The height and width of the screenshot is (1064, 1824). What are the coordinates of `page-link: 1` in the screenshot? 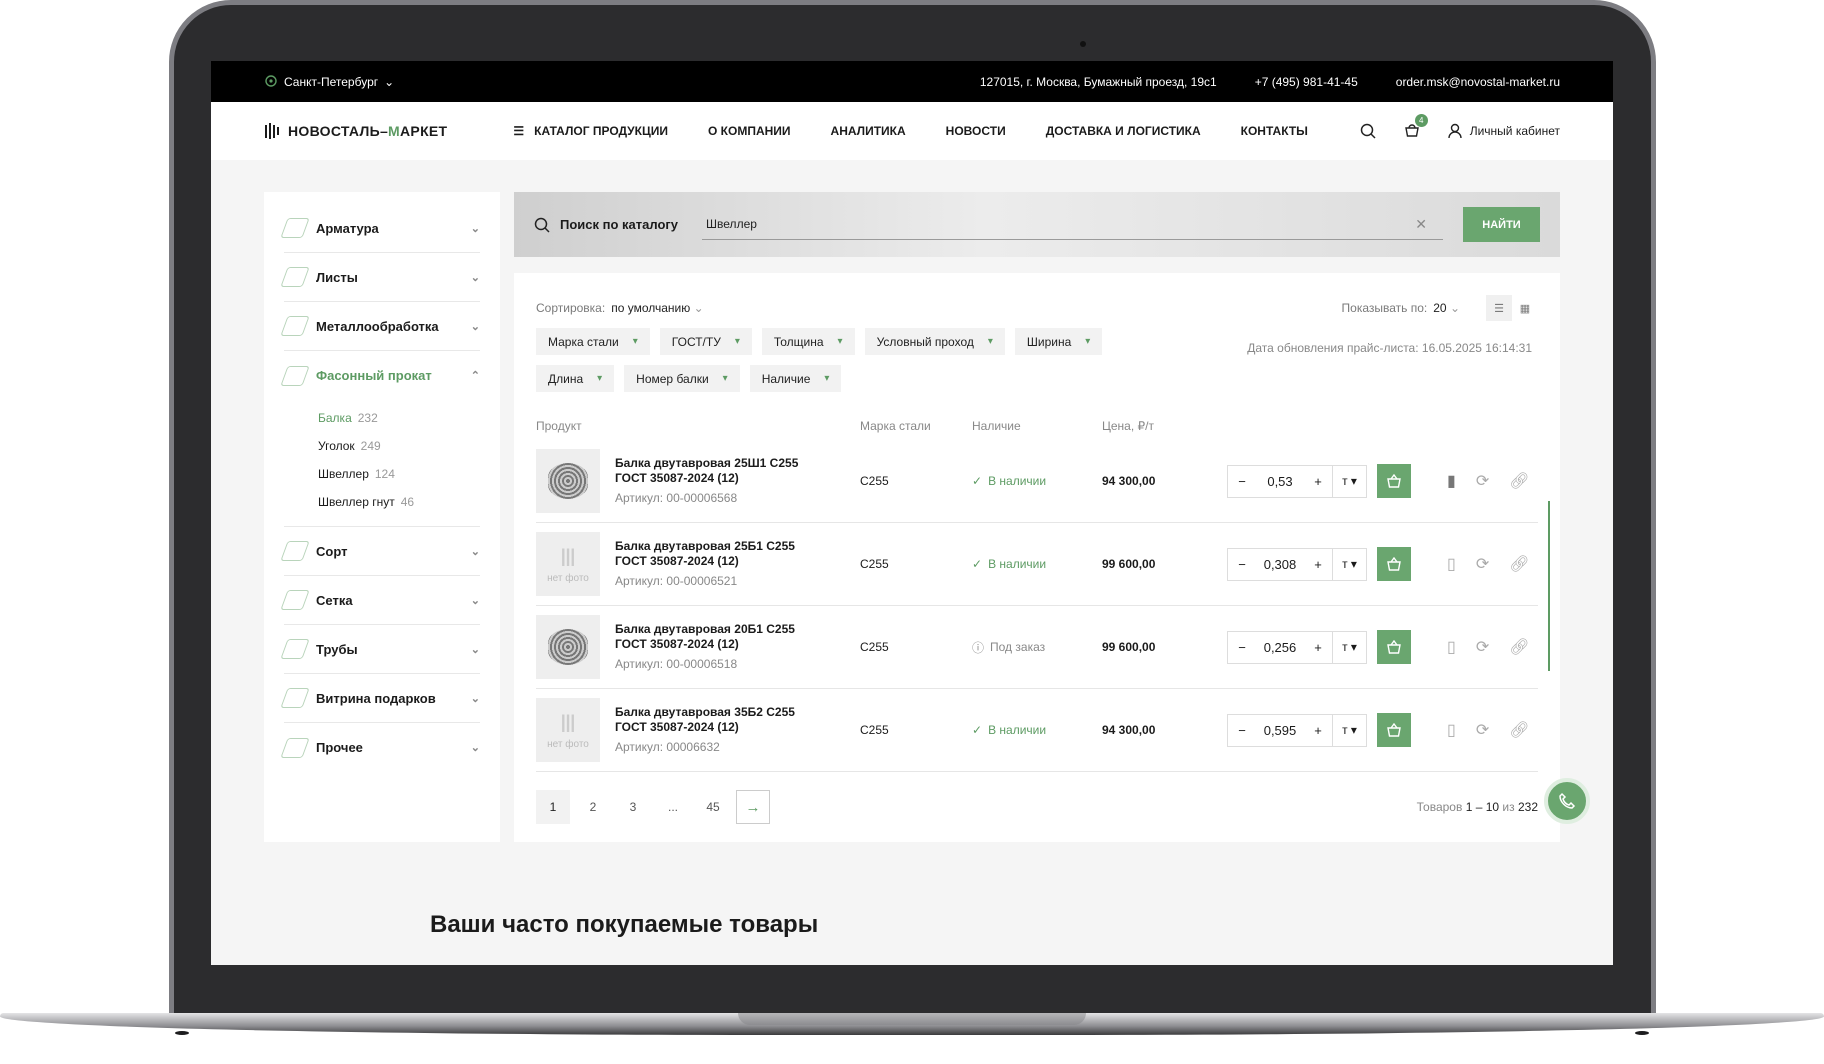 It's located at (553, 807).